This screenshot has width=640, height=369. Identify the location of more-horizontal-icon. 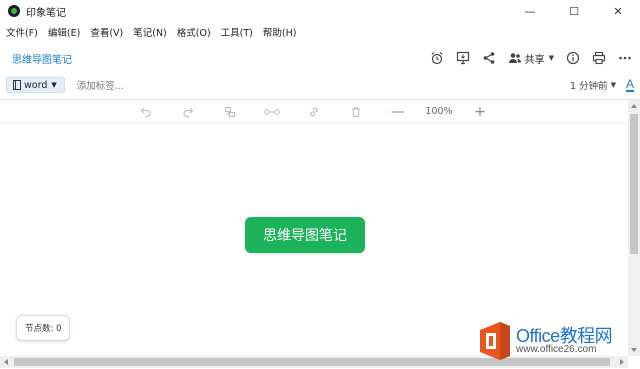
(625, 58).